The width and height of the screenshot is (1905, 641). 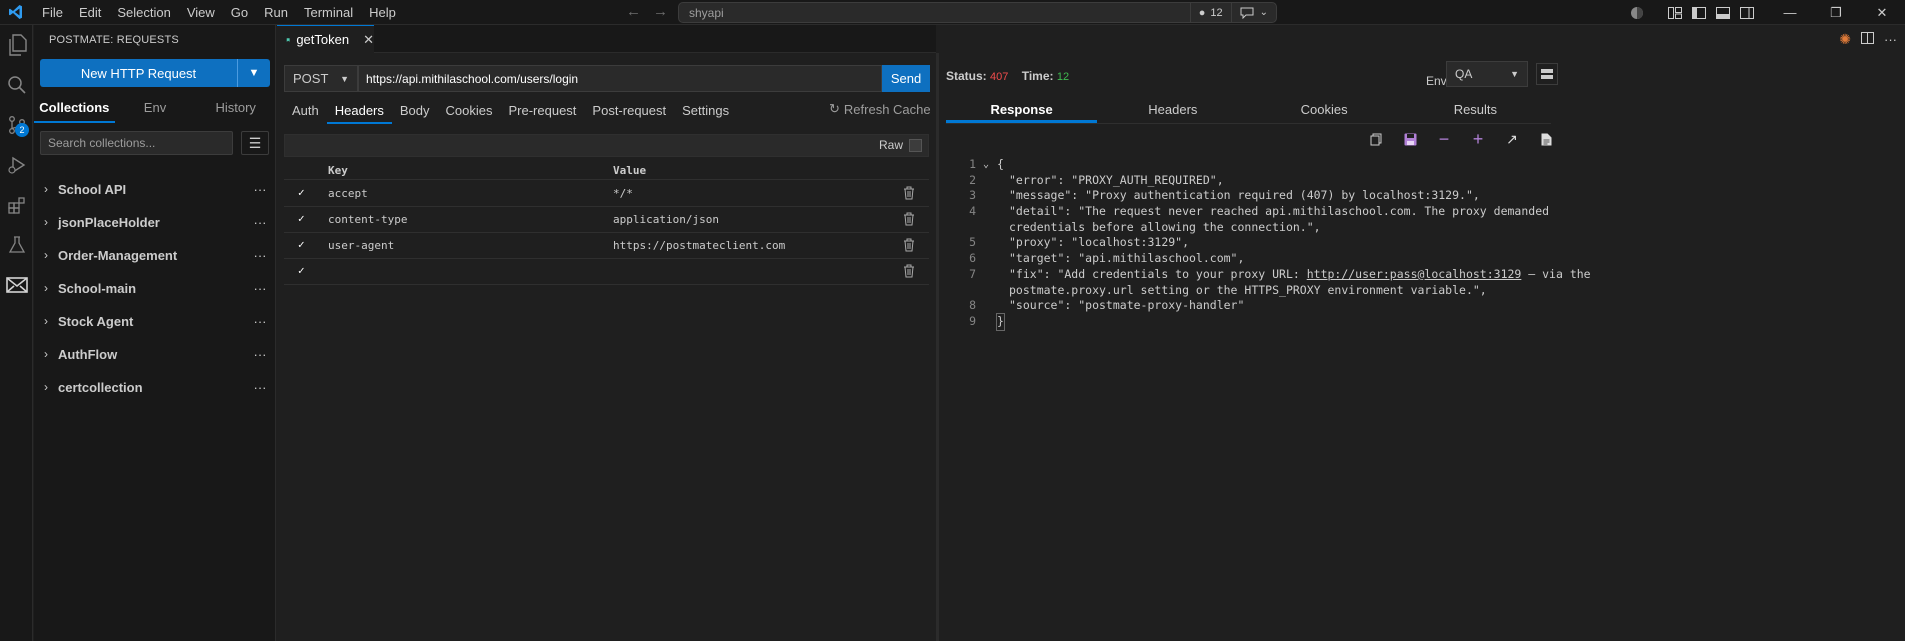 I want to click on save-icon, so click(x=1410, y=139).